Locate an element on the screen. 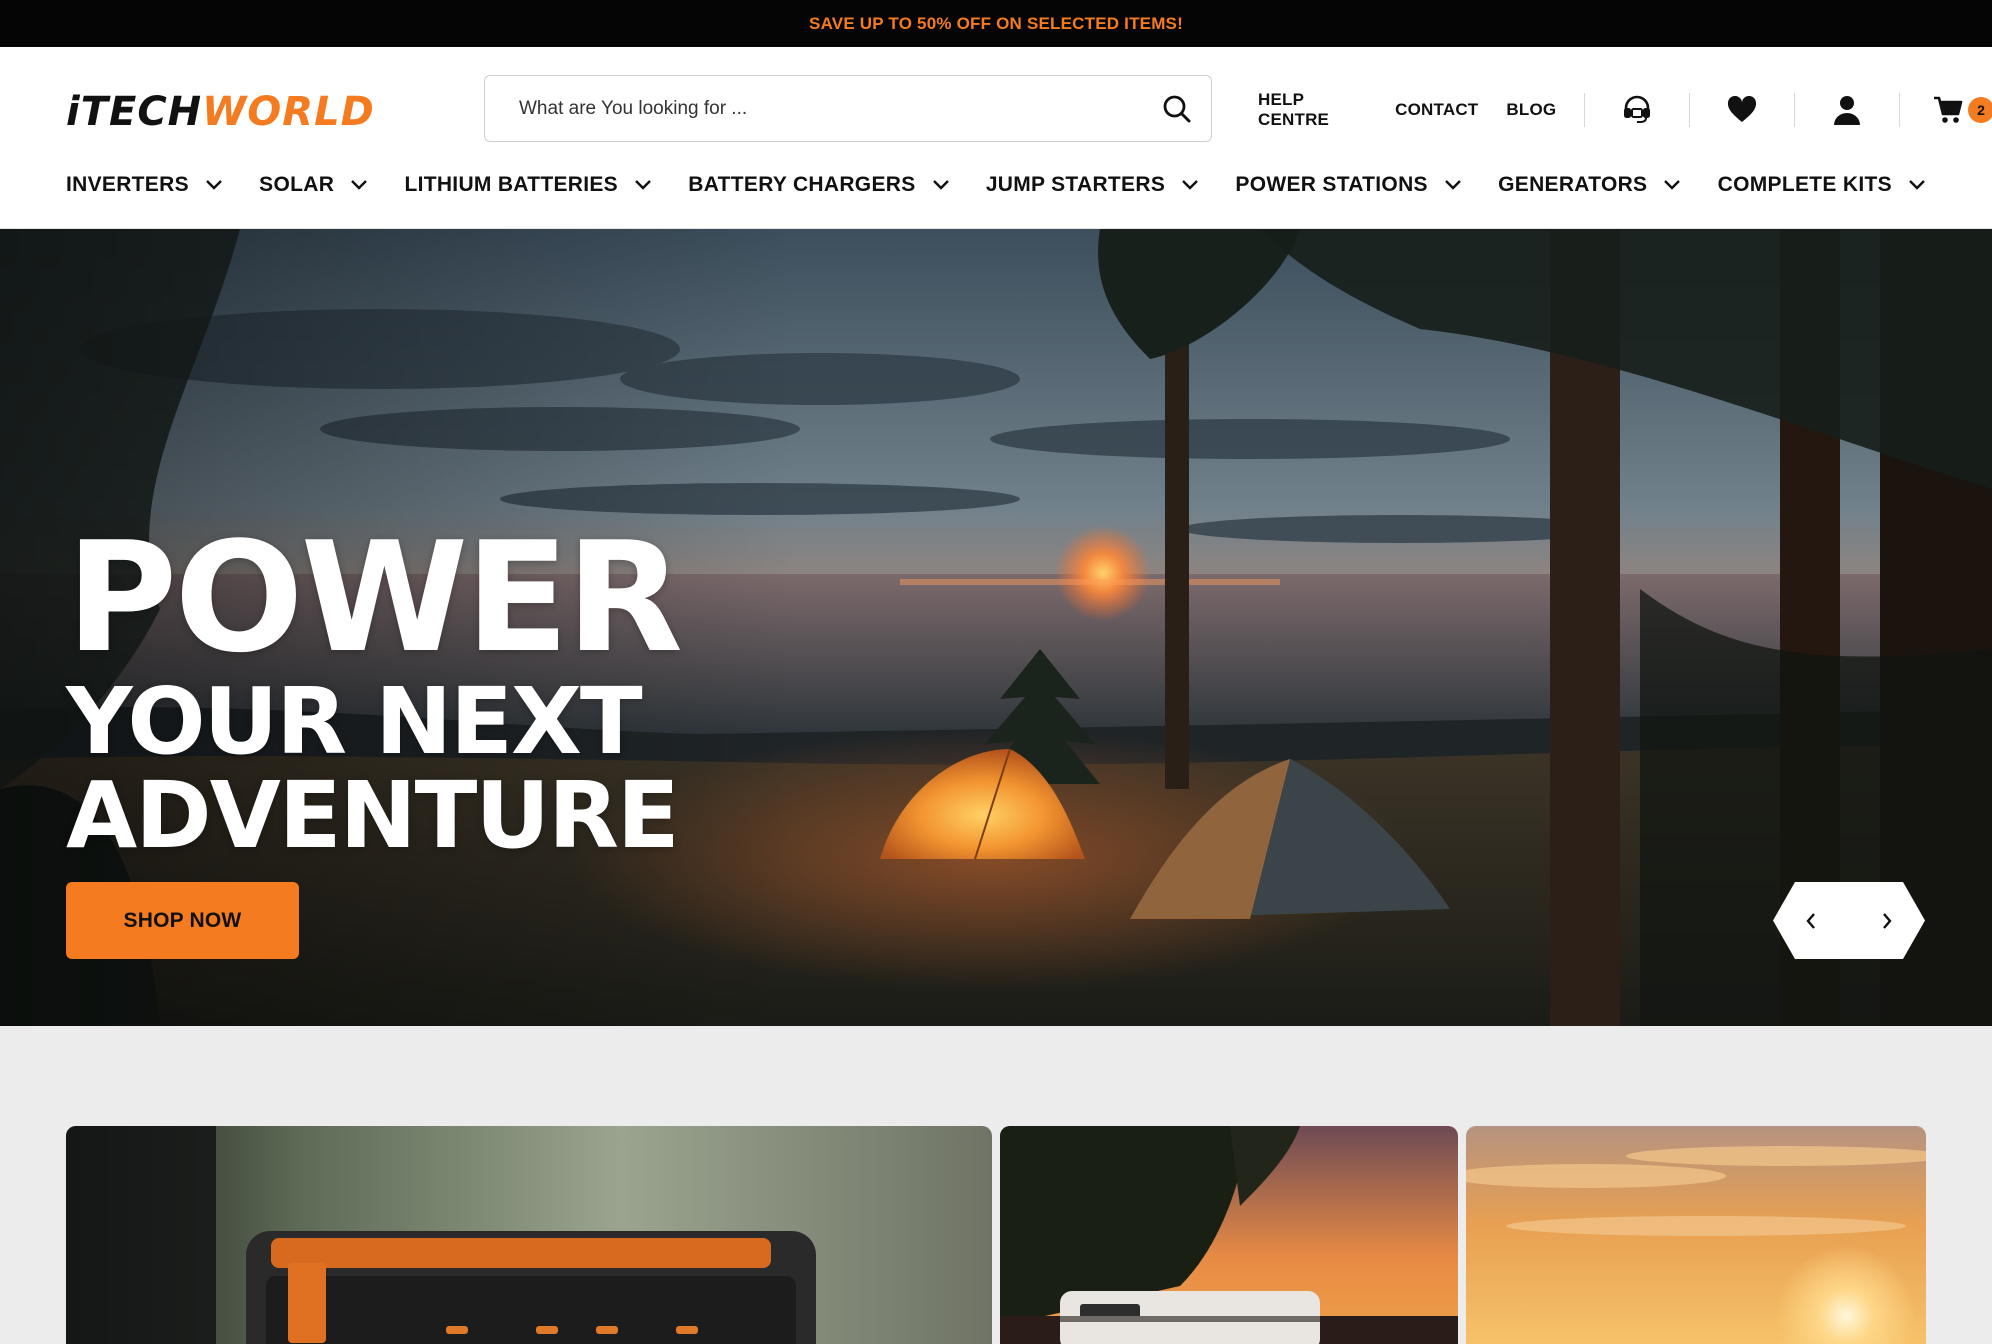 This screenshot has width=1992, height=1344. caravan-sunset-image is located at coordinates (1229, 1235).